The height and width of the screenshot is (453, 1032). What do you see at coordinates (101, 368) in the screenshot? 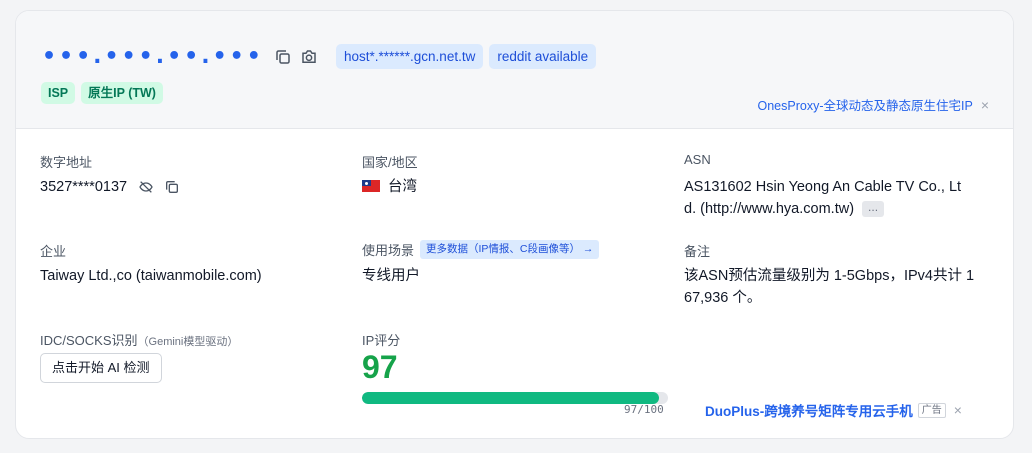
I see `ai-detect-button: 点击开始 AI 检测` at bounding box center [101, 368].